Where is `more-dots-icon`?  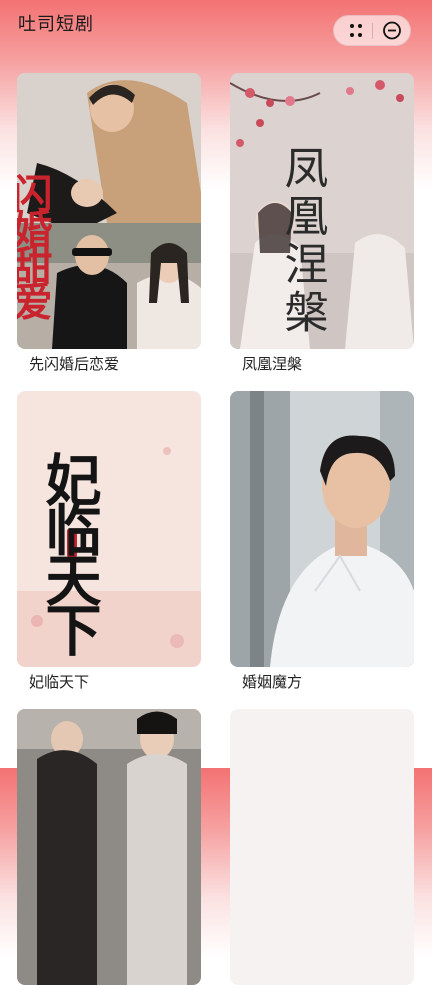
more-dots-icon is located at coordinates (356, 30).